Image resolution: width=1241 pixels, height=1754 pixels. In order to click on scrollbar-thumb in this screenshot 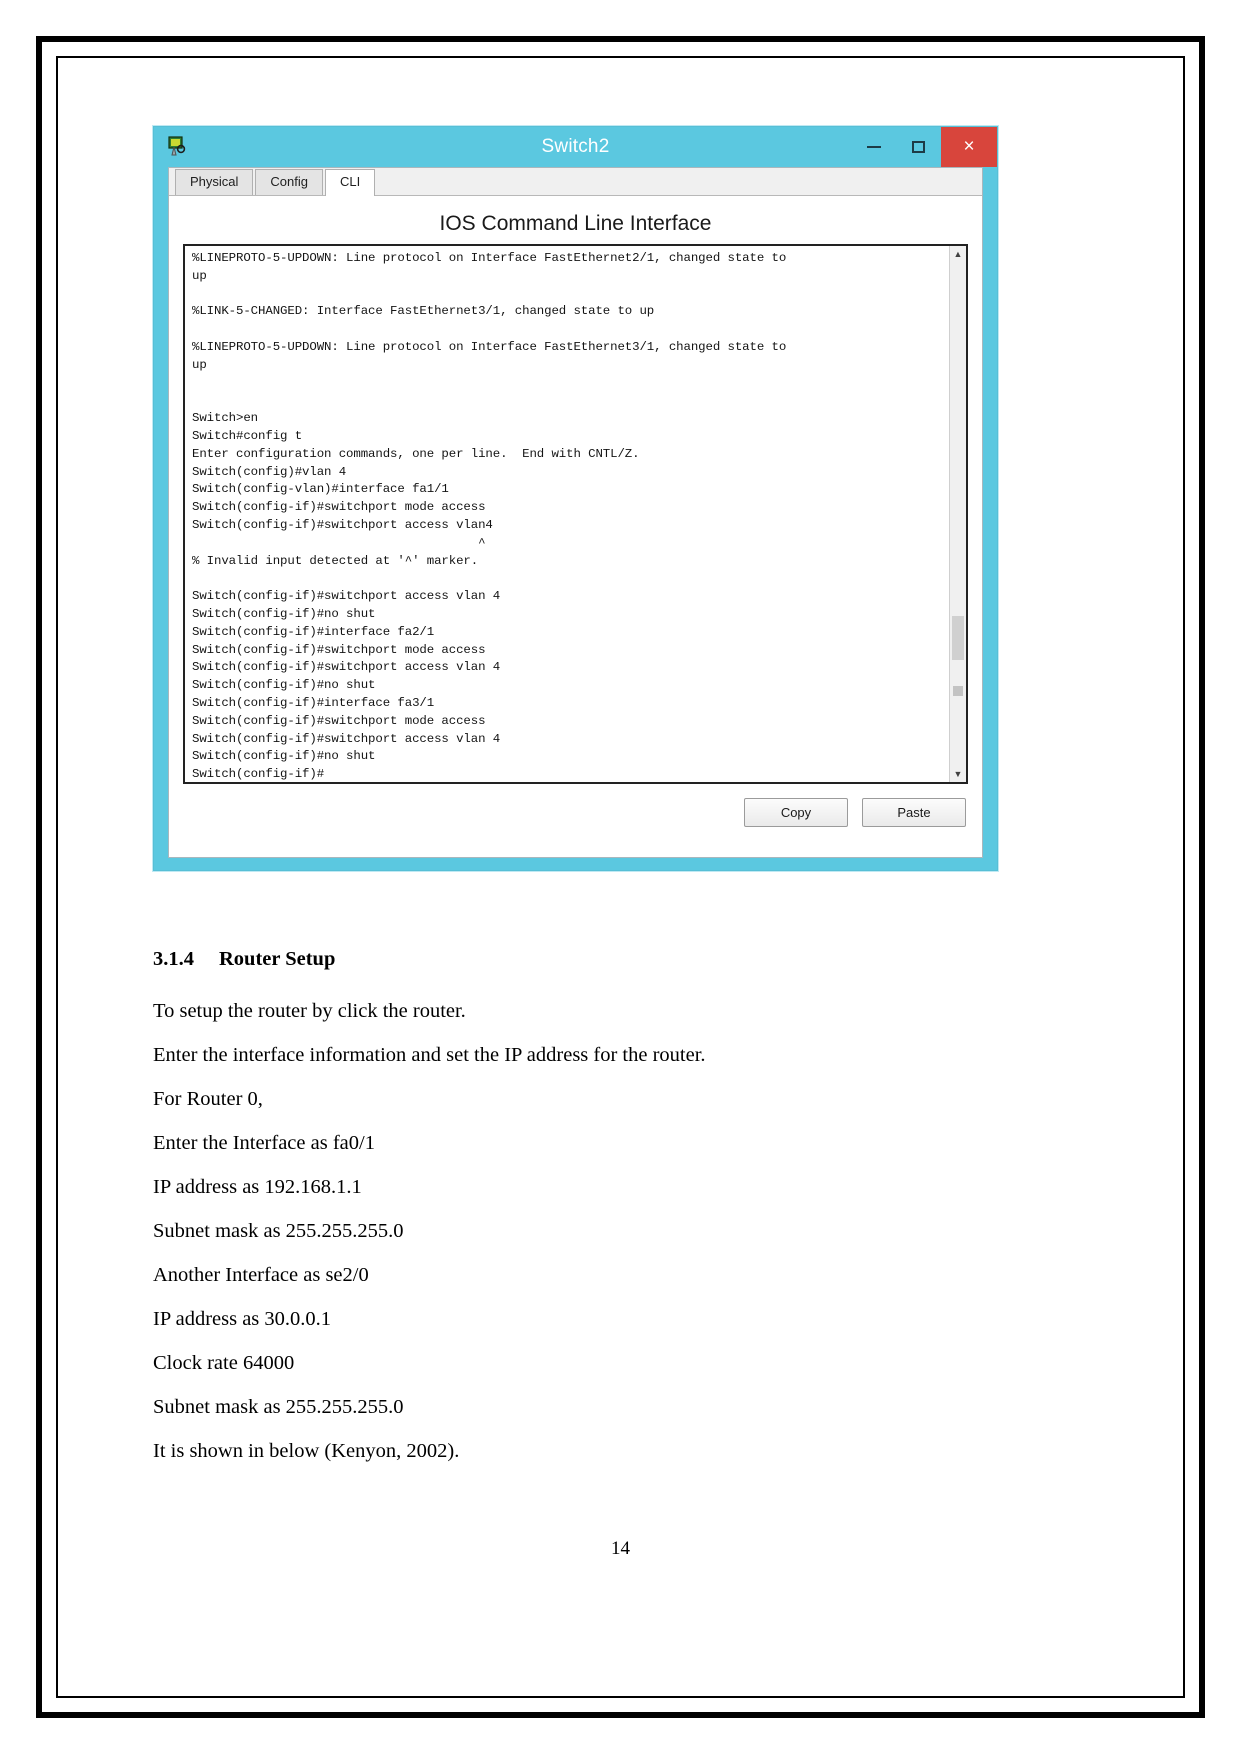, I will do `click(958, 638)`.